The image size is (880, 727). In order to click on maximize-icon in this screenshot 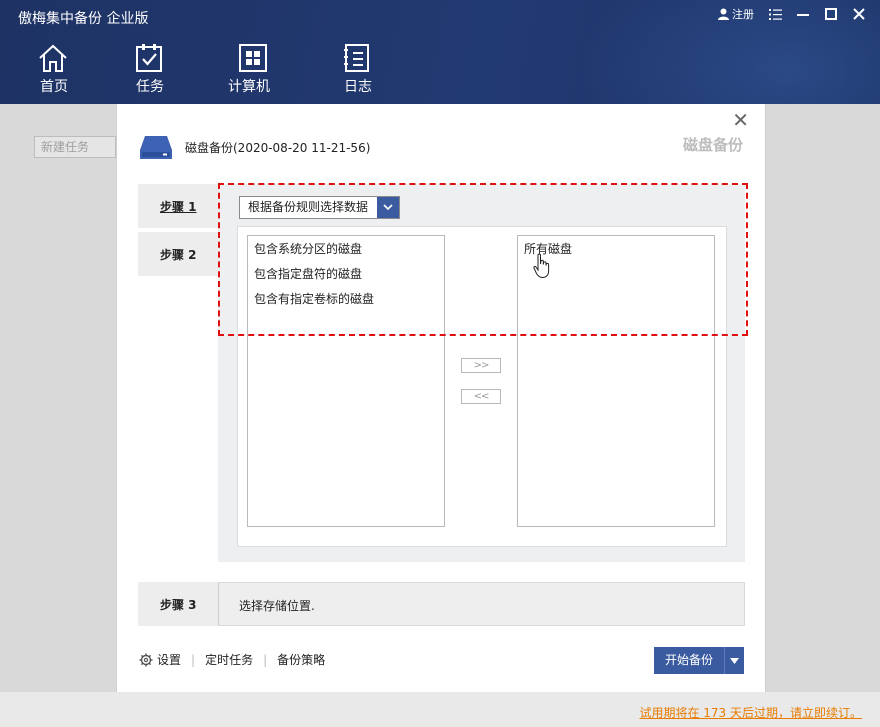, I will do `click(831, 14)`.